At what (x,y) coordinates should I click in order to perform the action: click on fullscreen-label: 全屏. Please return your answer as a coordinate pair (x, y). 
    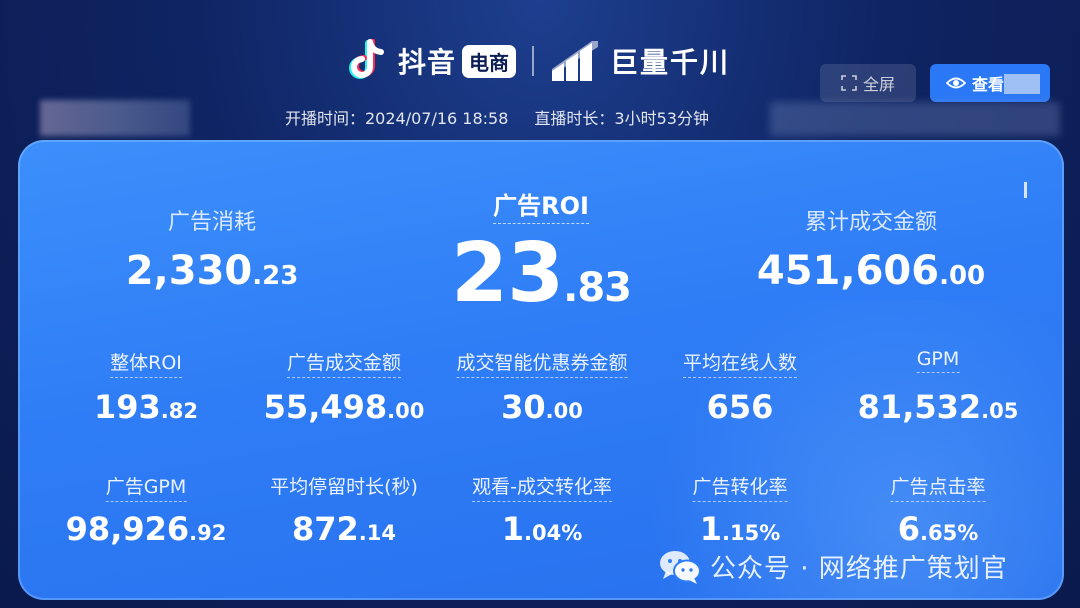
    Looking at the image, I should click on (878, 84).